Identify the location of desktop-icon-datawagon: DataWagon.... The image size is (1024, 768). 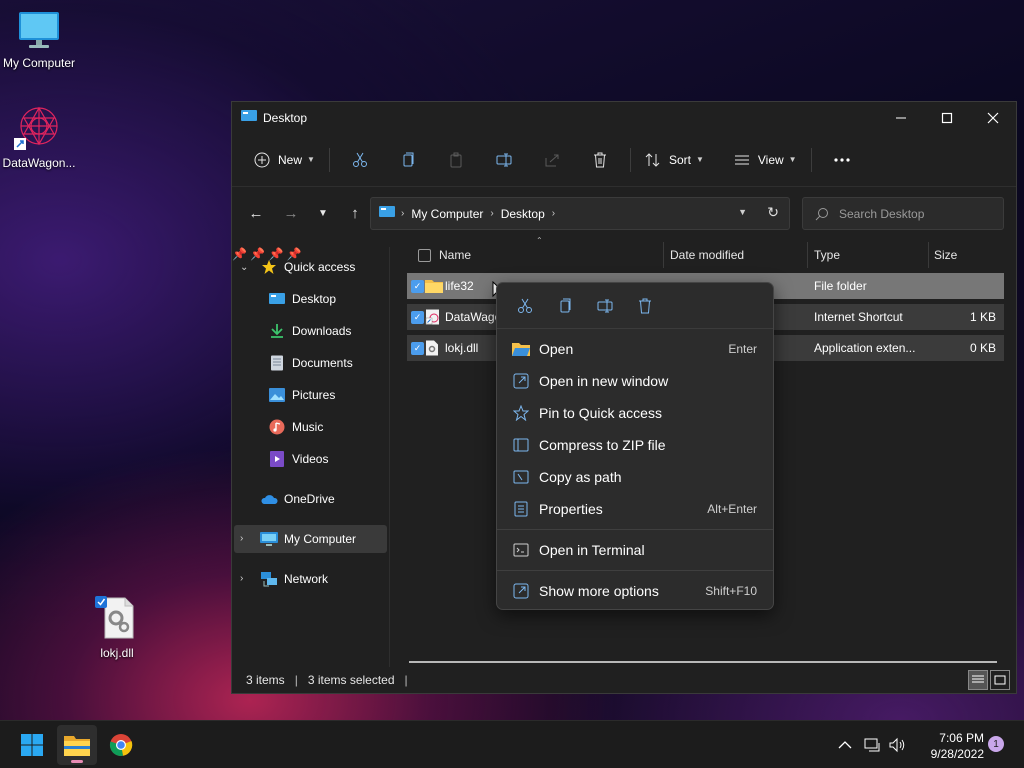
(40, 137).